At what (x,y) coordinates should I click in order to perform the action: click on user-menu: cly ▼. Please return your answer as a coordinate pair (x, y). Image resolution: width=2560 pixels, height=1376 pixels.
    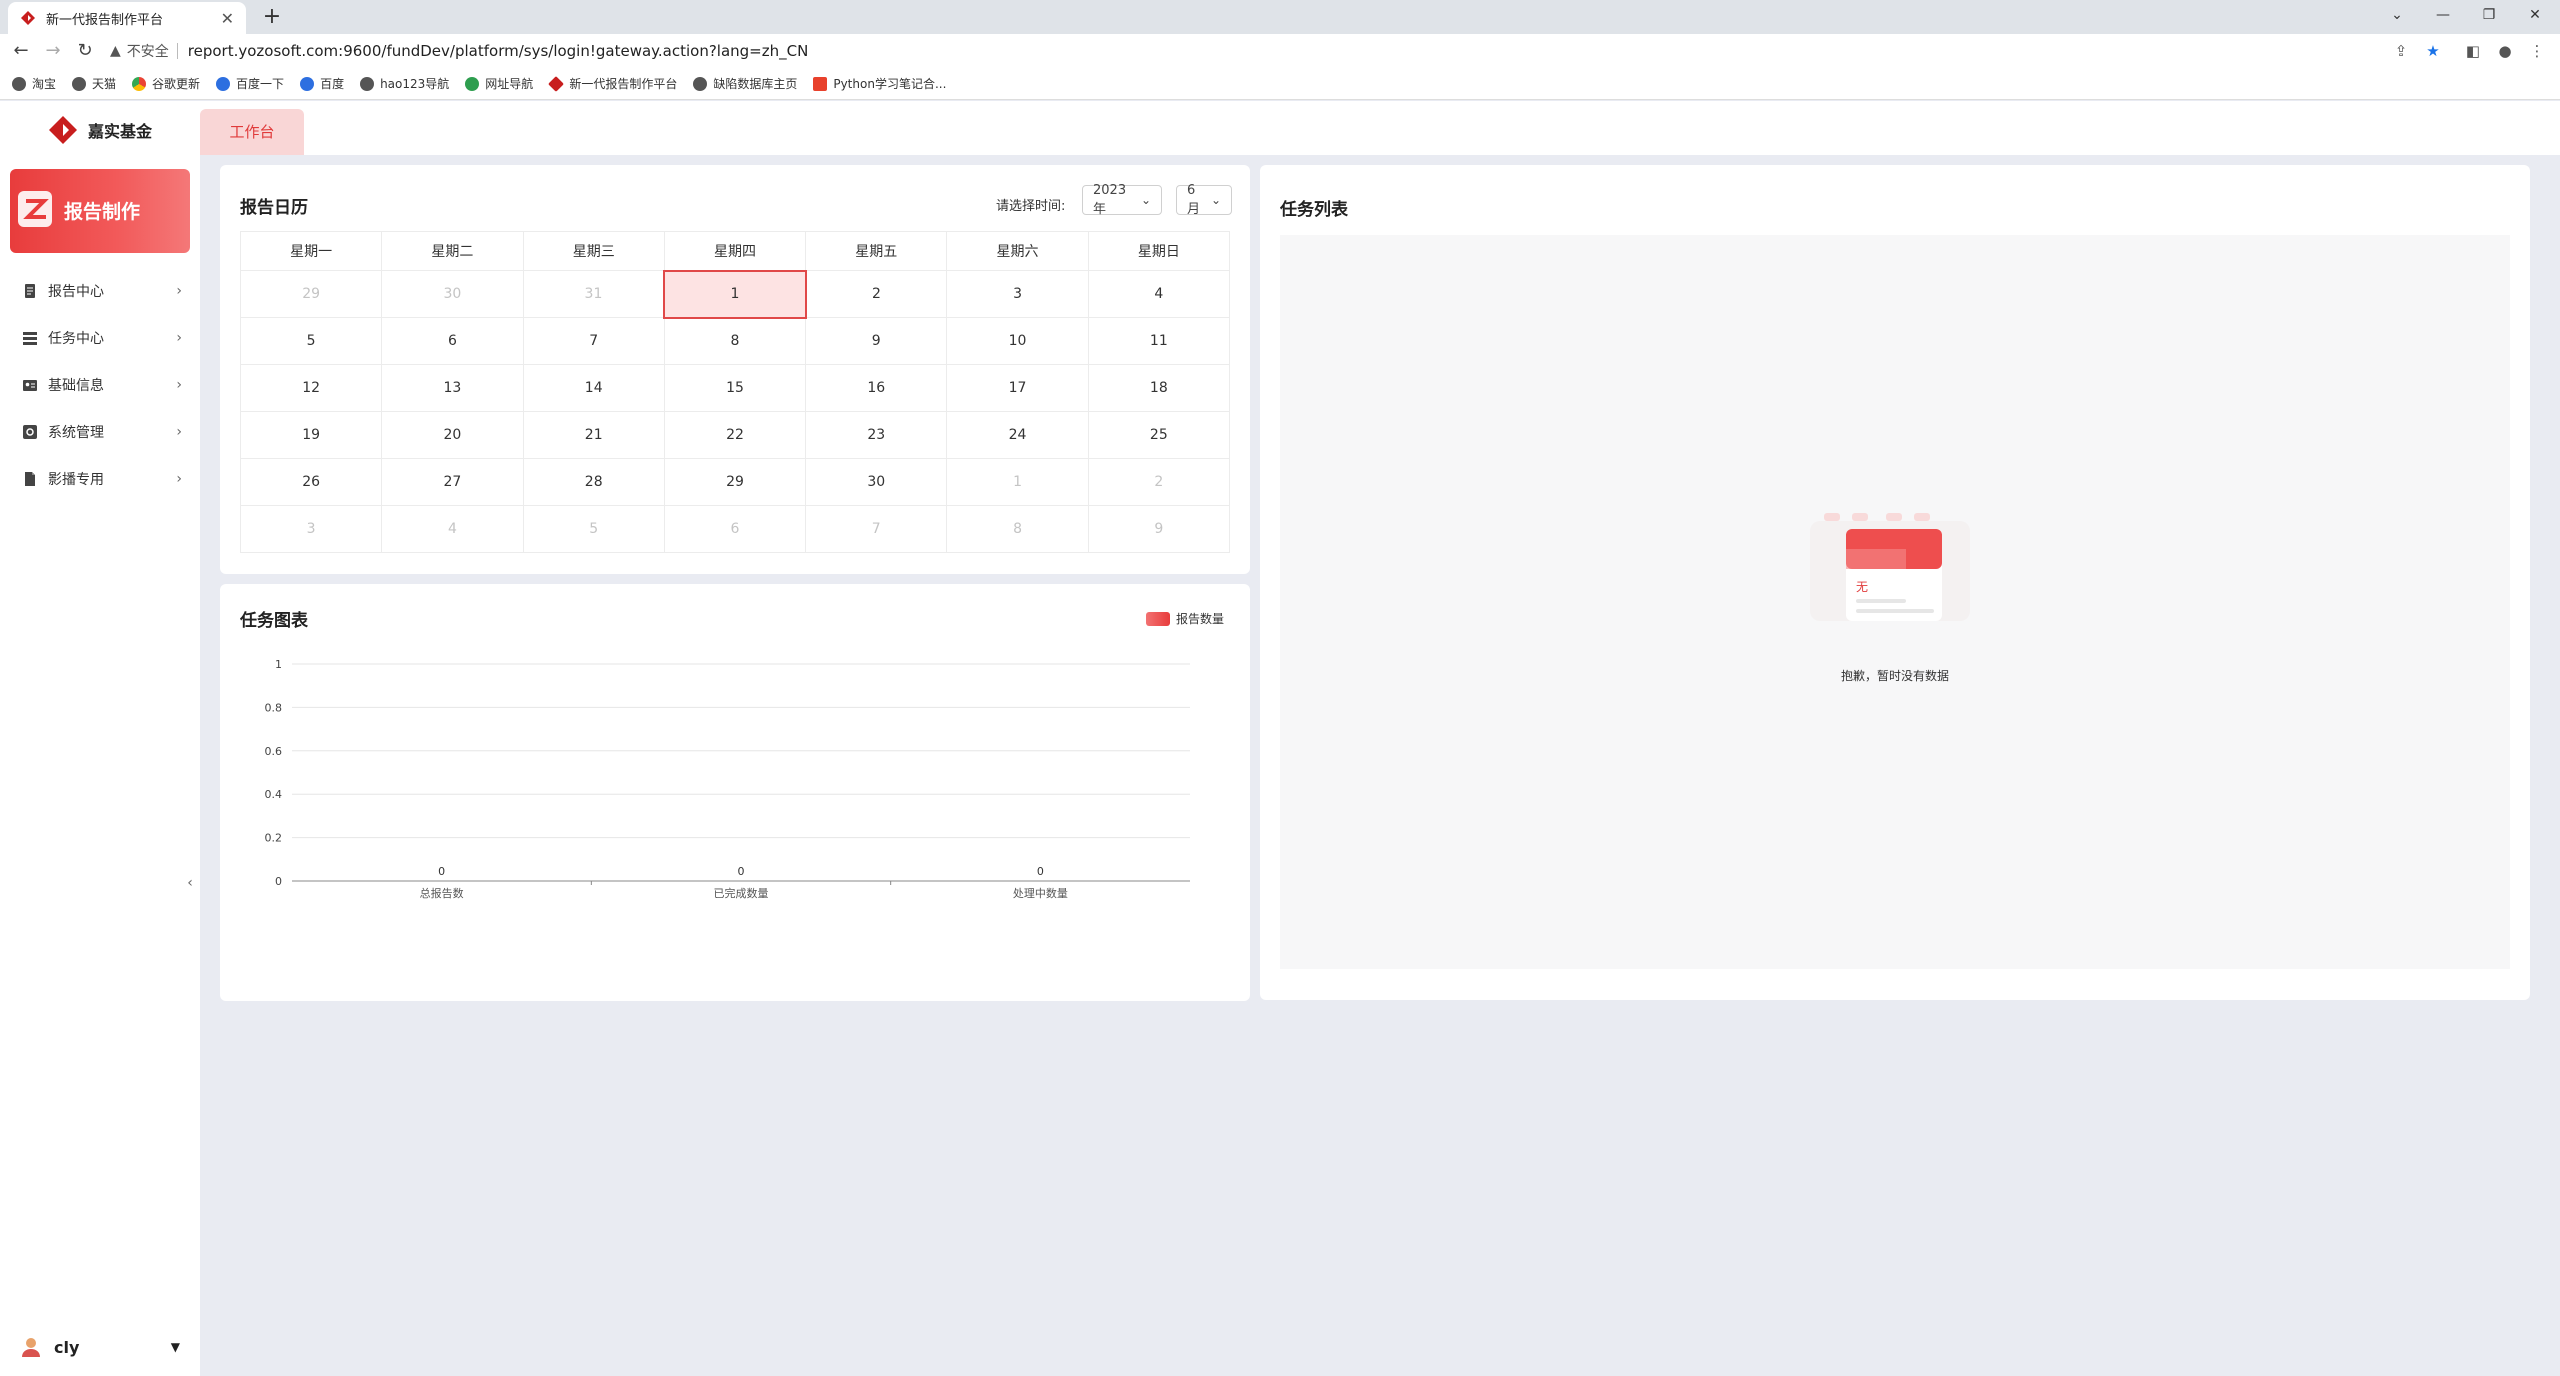
    Looking at the image, I should click on (99, 1347).